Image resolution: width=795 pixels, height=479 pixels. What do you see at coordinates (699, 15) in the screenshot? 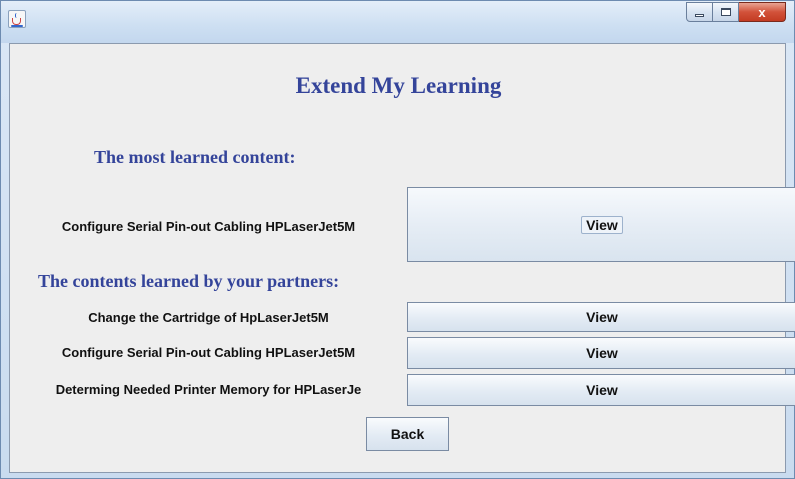
I see `minimize-icon` at bounding box center [699, 15].